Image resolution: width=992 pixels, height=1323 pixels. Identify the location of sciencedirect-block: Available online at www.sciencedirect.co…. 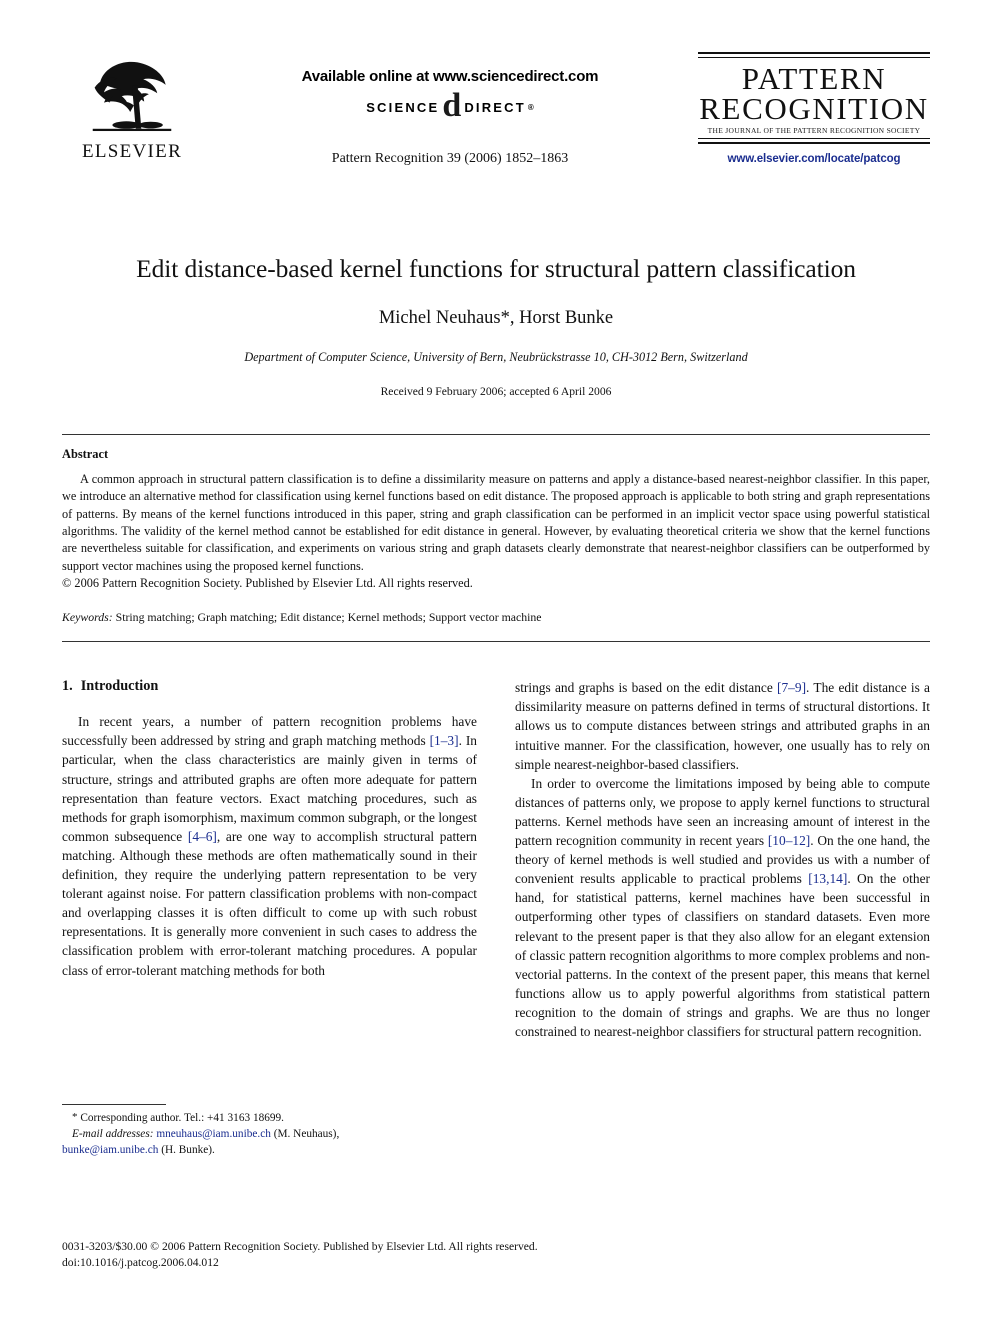
(450, 109).